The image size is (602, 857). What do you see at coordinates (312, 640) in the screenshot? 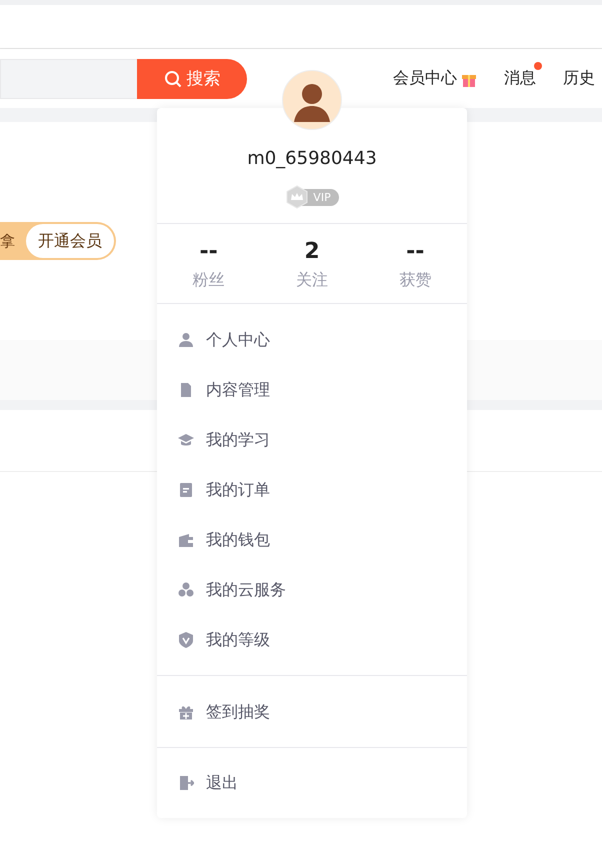
I see `menu-item: 我的等级` at bounding box center [312, 640].